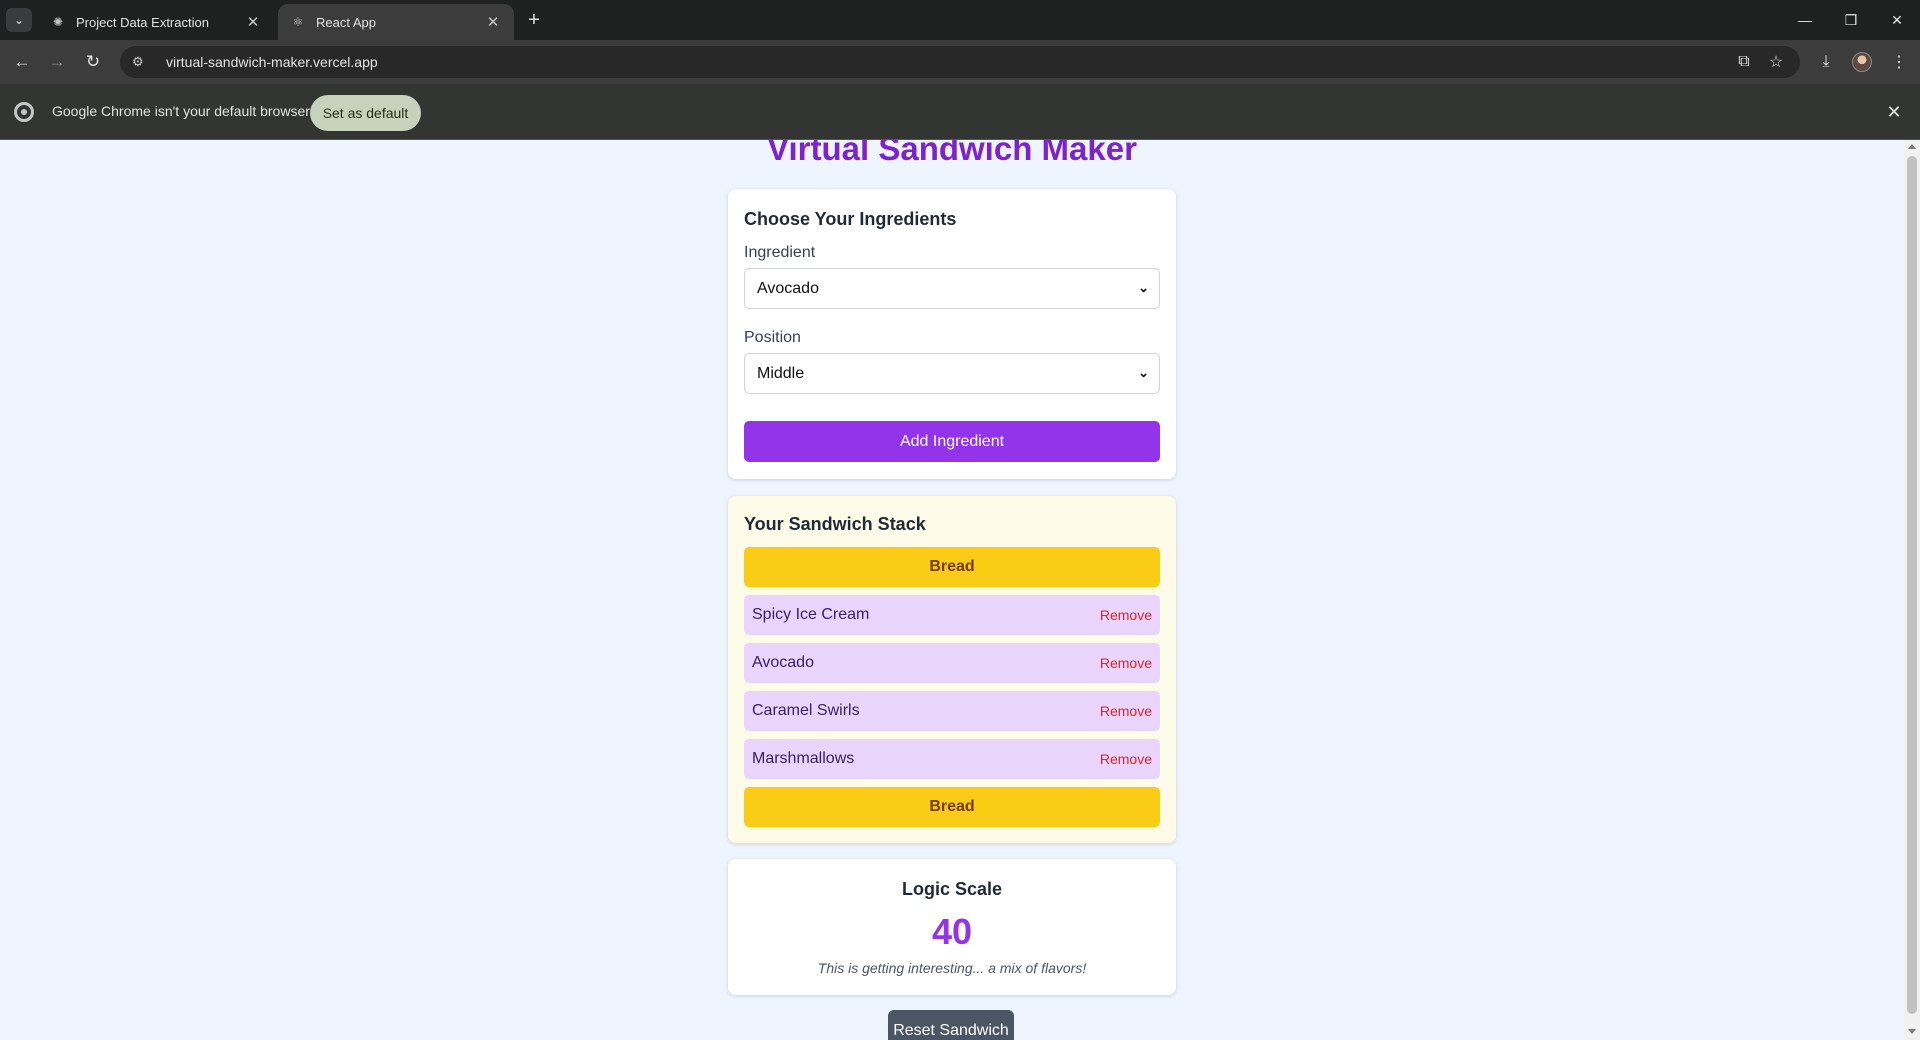 The width and height of the screenshot is (1920, 1040). What do you see at coordinates (396, 22) in the screenshot?
I see `tab-react-app: ⚛ React App ✕` at bounding box center [396, 22].